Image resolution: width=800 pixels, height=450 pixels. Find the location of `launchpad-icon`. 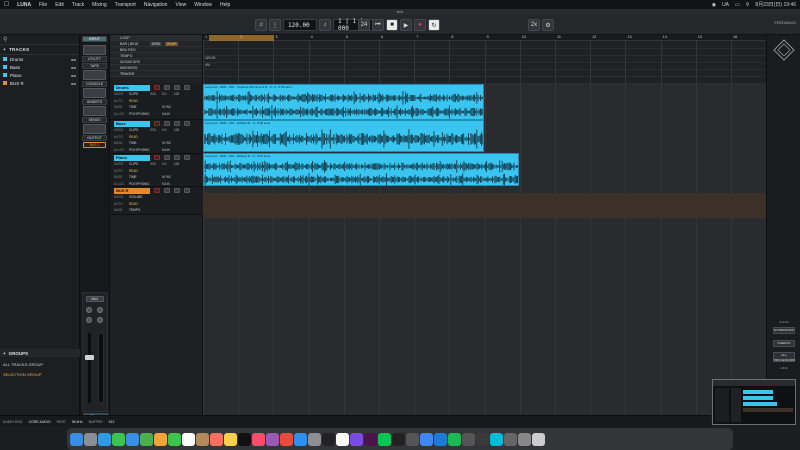

launchpad-icon is located at coordinates (90, 439).